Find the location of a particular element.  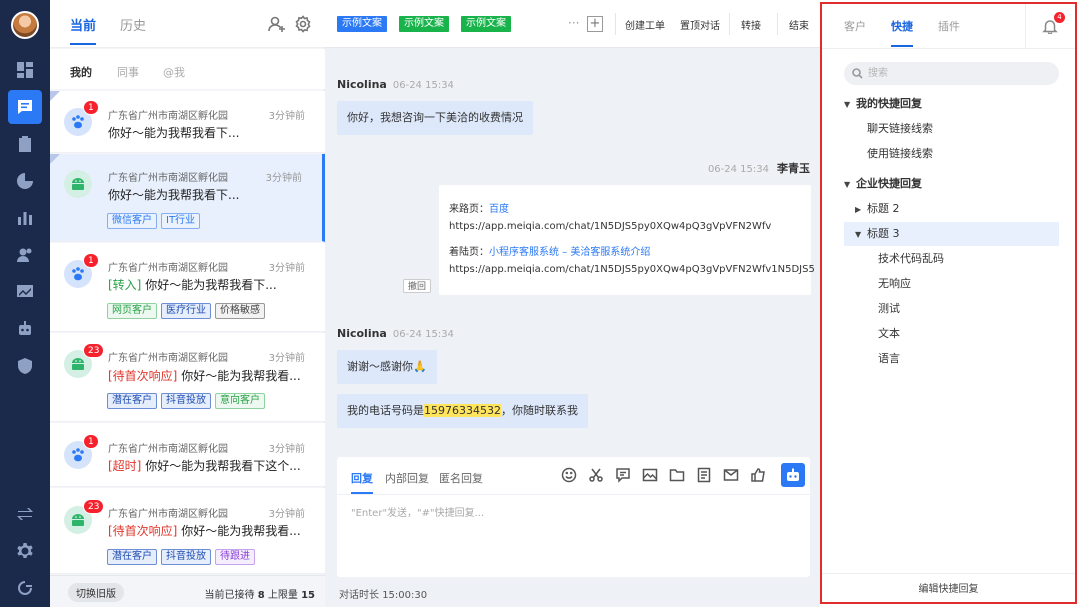

tab-internal-reply: 内部回复 is located at coordinates (407, 478).